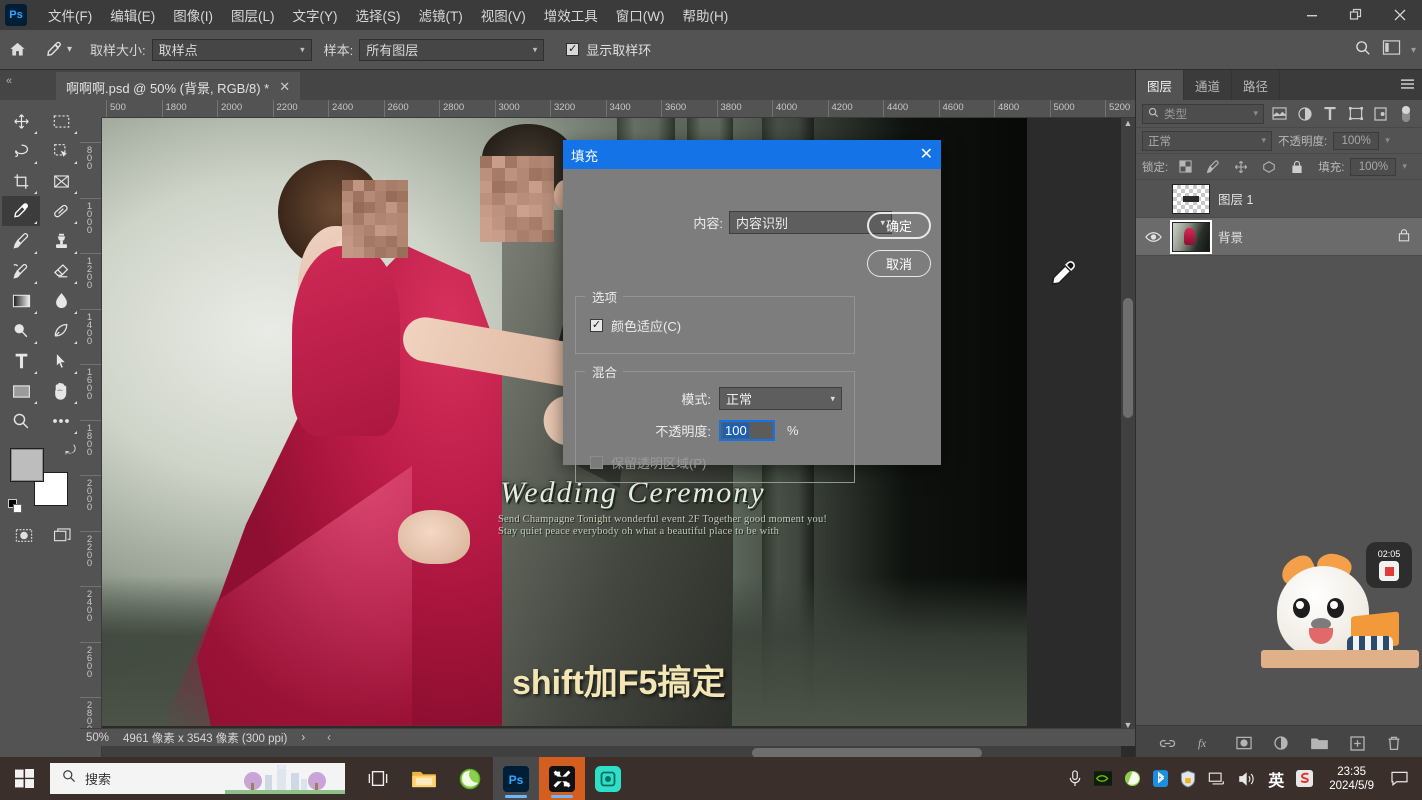 This screenshot has width=1422, height=800. I want to click on ok-button: 确定, so click(899, 225).